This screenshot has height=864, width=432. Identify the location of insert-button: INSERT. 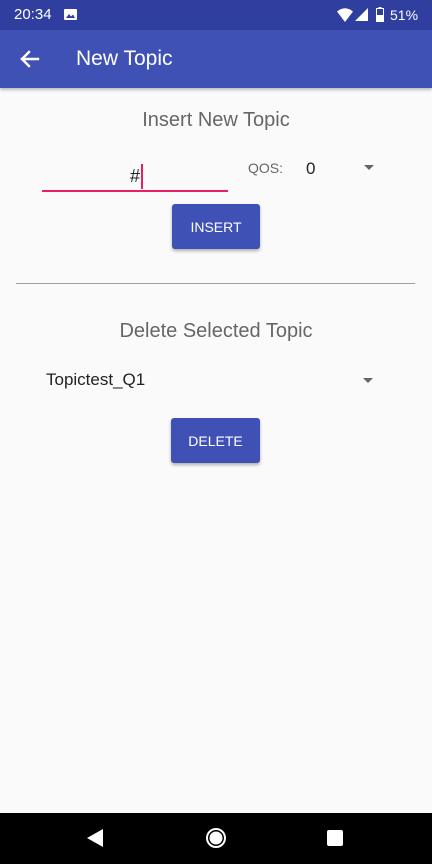
(216, 226).